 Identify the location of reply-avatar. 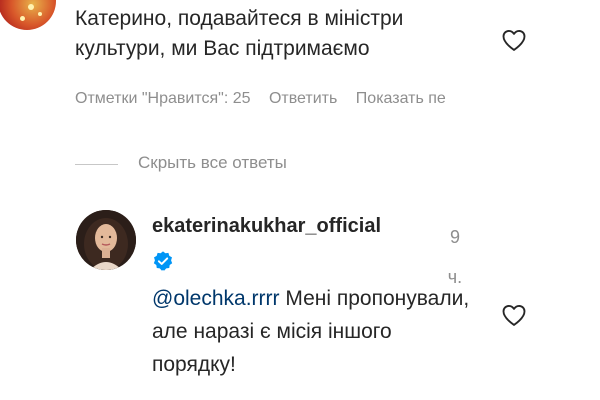
(106, 240).